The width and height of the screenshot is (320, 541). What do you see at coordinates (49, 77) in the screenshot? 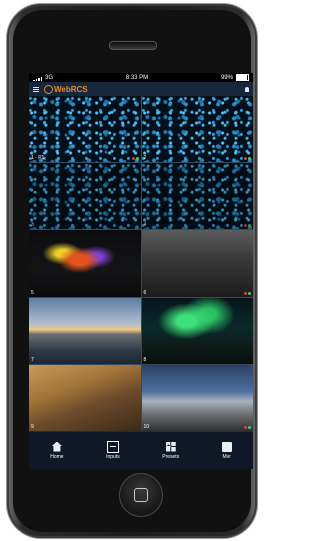
I see `carrier-label: 3G` at bounding box center [49, 77].